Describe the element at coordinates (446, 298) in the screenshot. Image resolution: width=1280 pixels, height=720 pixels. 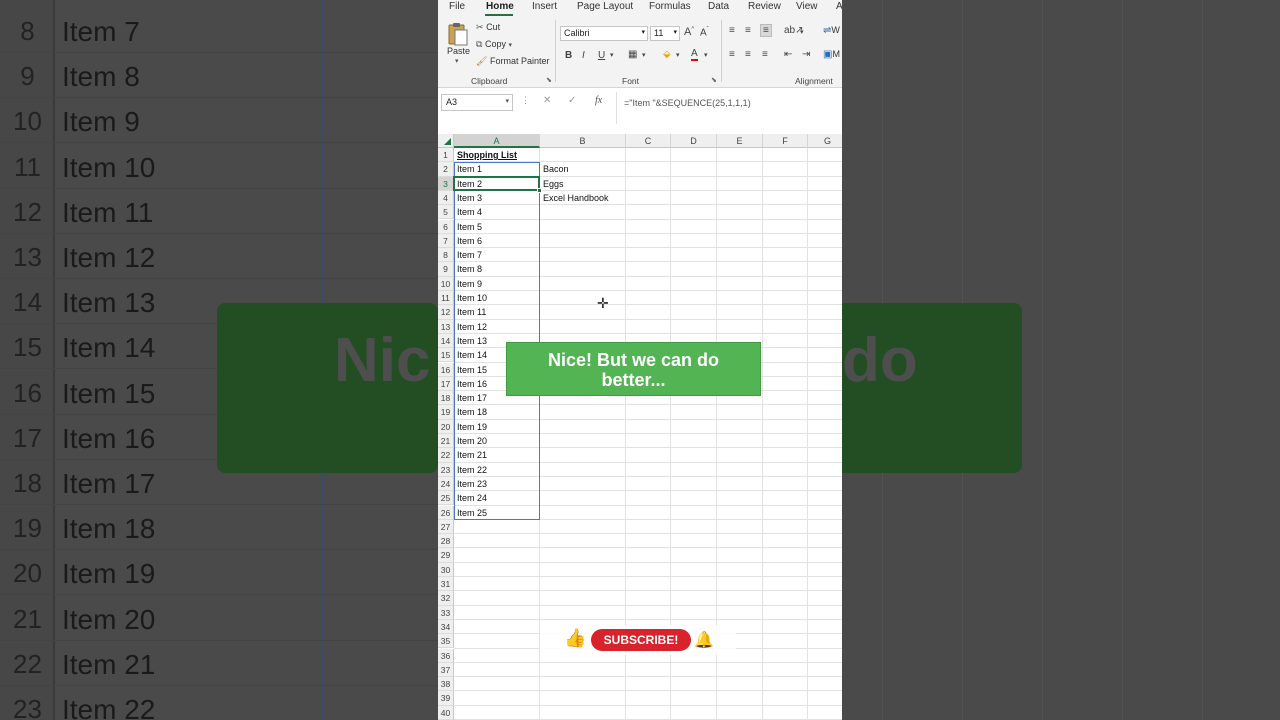
I see `row-header-11: 11` at that location.